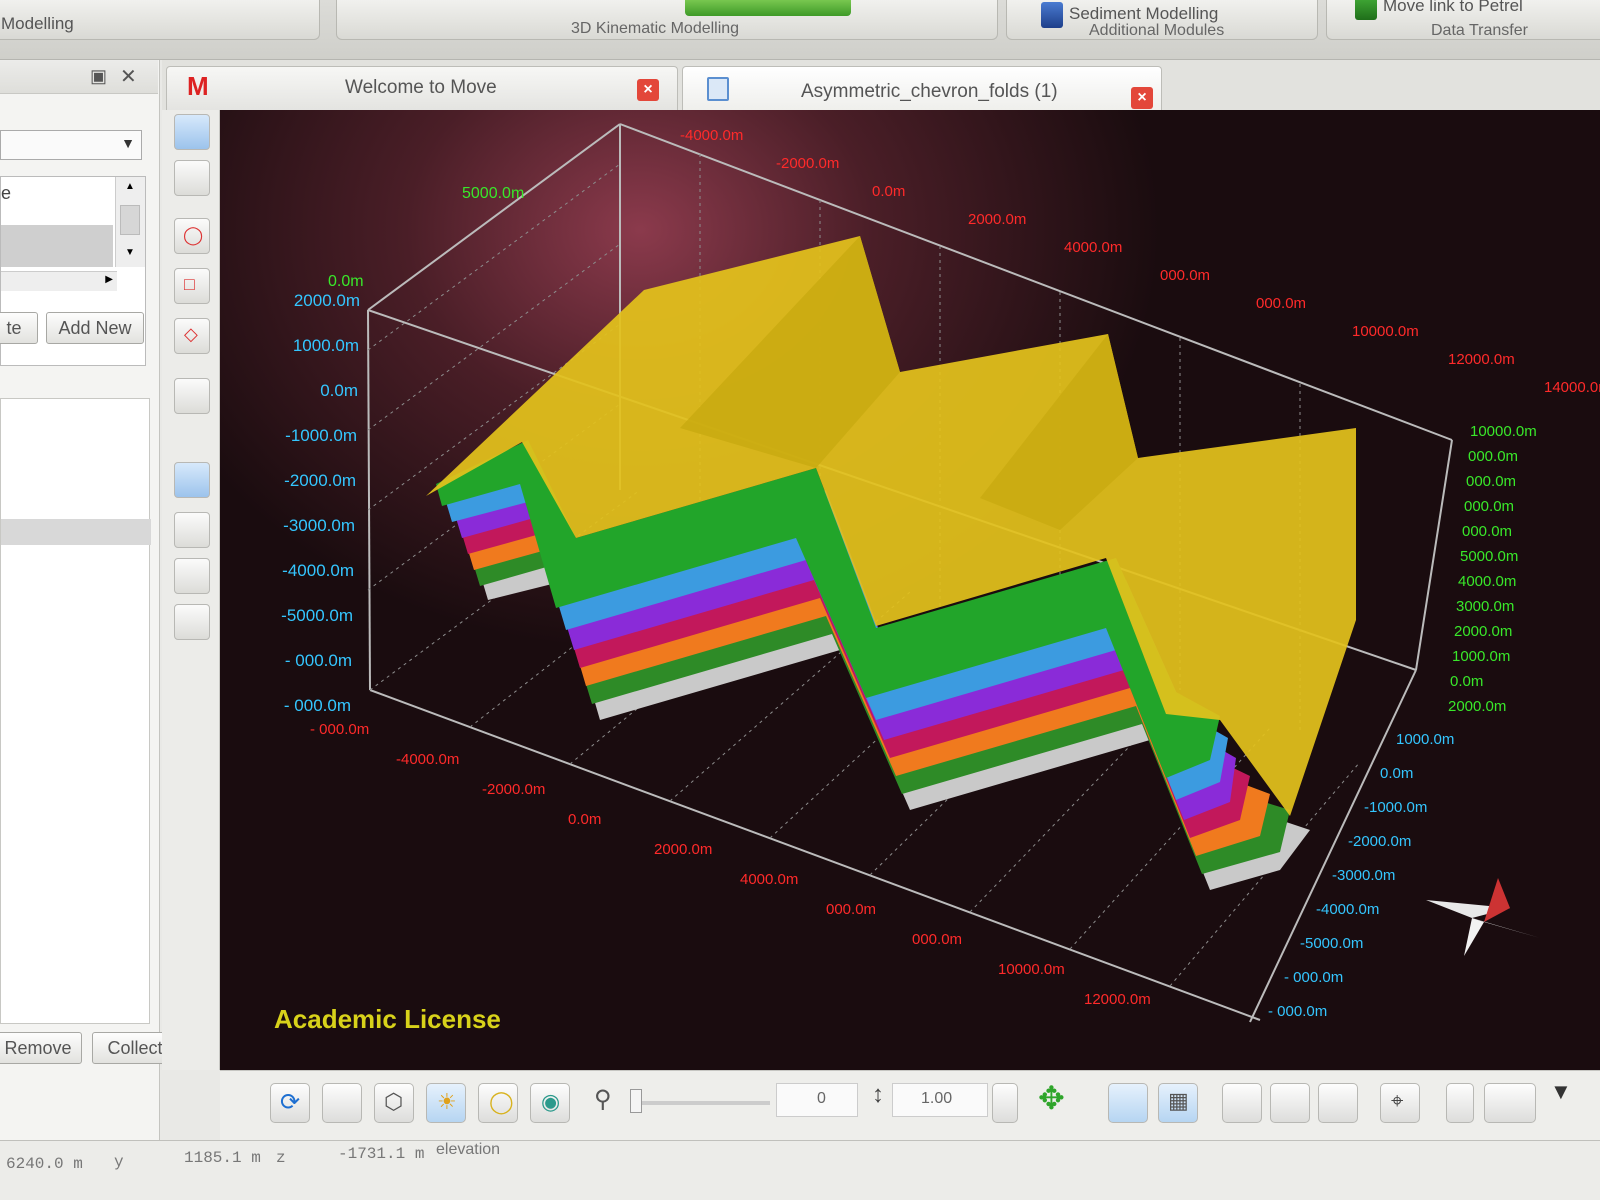 The width and height of the screenshot is (1600, 1200). What do you see at coordinates (1385, 331) in the screenshot?
I see `top-back-tick: 10000.0m` at bounding box center [1385, 331].